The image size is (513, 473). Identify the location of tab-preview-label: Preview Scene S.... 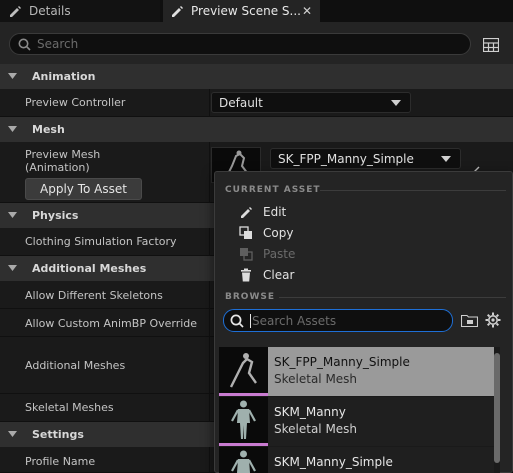
(246, 11).